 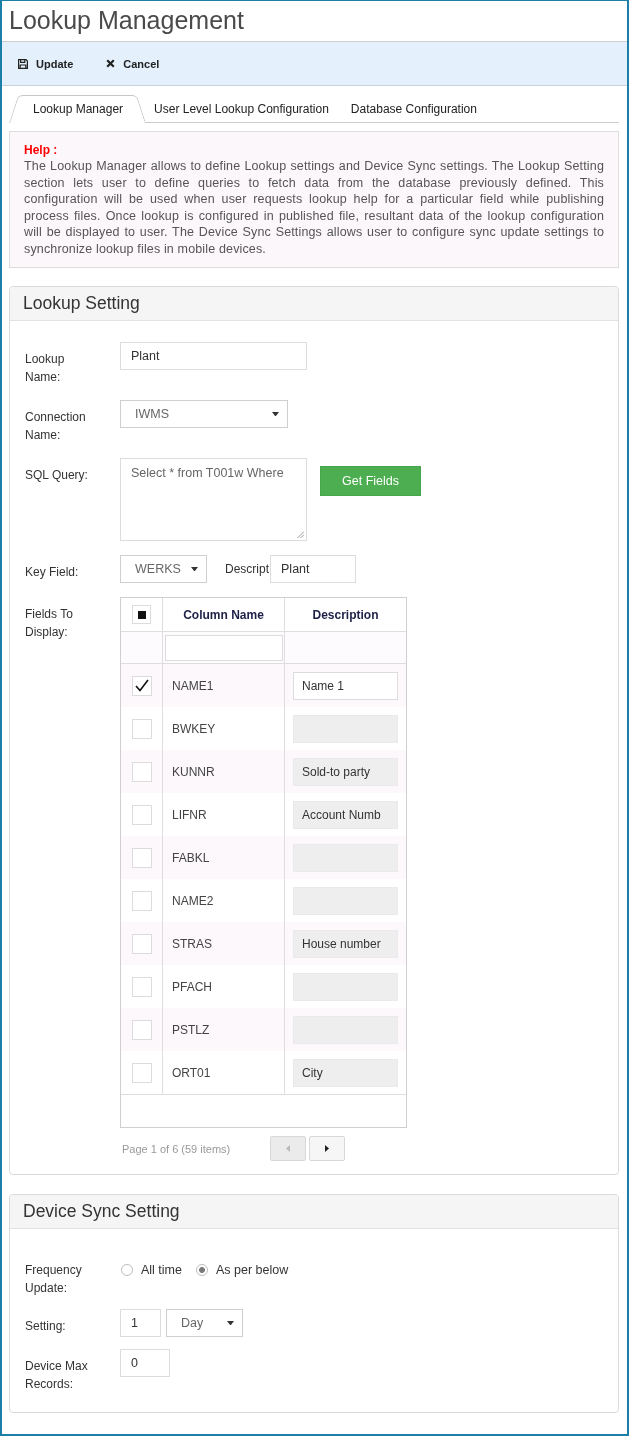 What do you see at coordinates (145, 1363) in the screenshot?
I see `max-records-input: 0` at bounding box center [145, 1363].